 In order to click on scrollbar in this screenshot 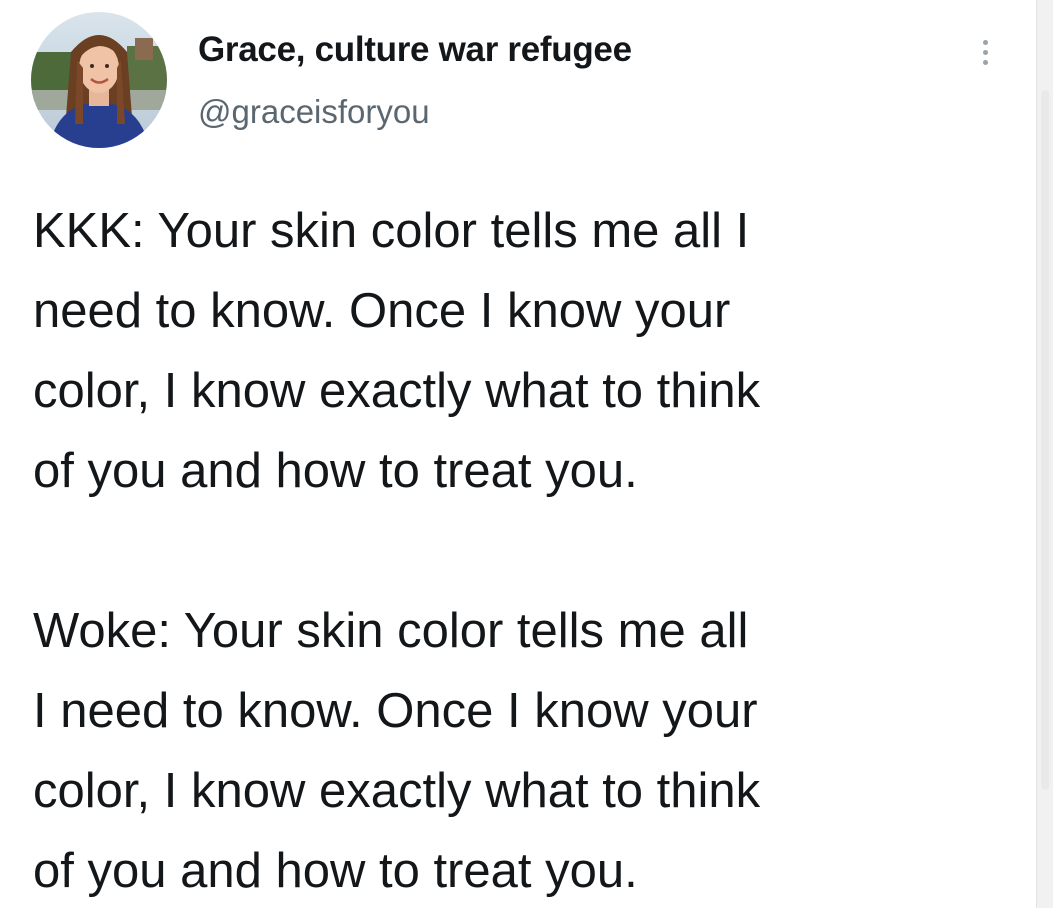, I will do `click(1044, 454)`.